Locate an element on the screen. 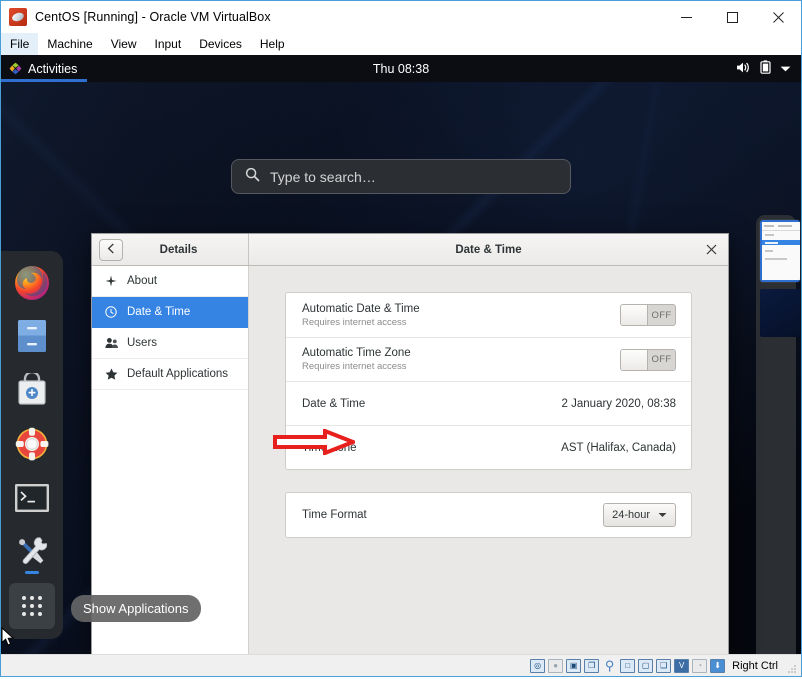  host-window-controls is located at coordinates (732, 17).